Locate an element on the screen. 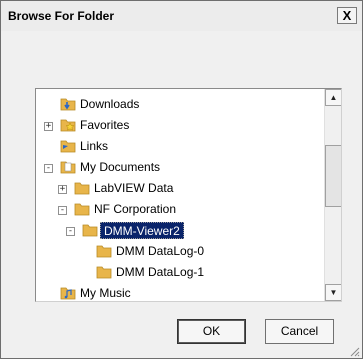  tree-item-favorites: + Favorites is located at coordinates (180, 126).